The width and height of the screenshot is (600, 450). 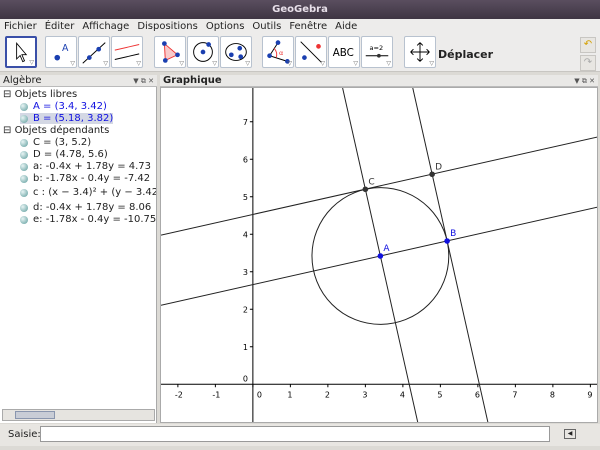 I want to click on group-objets-libres: ⊟ Objets libres, so click(x=40, y=94).